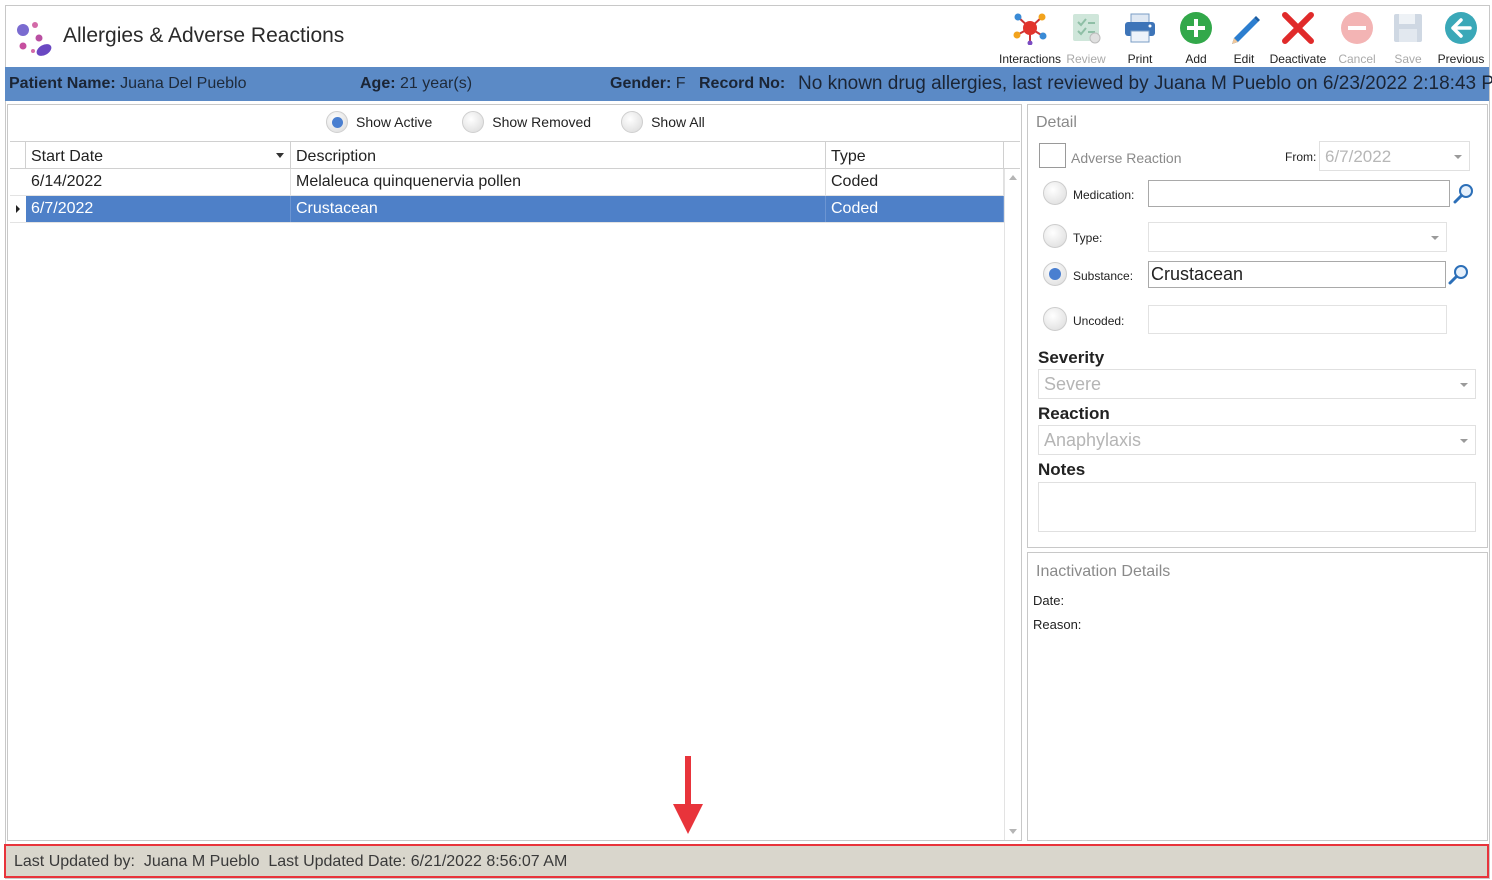 The height and width of the screenshot is (880, 1492). What do you see at coordinates (1298, 28) in the screenshot?
I see `x-icon` at bounding box center [1298, 28].